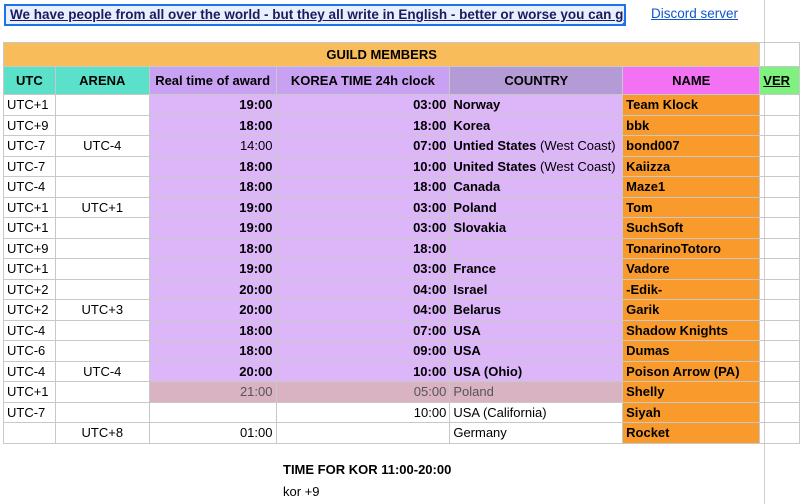 The image size is (800, 504). I want to click on time-for-kor-note: TIME FOR KOR 11:00-20:00, so click(367, 469).